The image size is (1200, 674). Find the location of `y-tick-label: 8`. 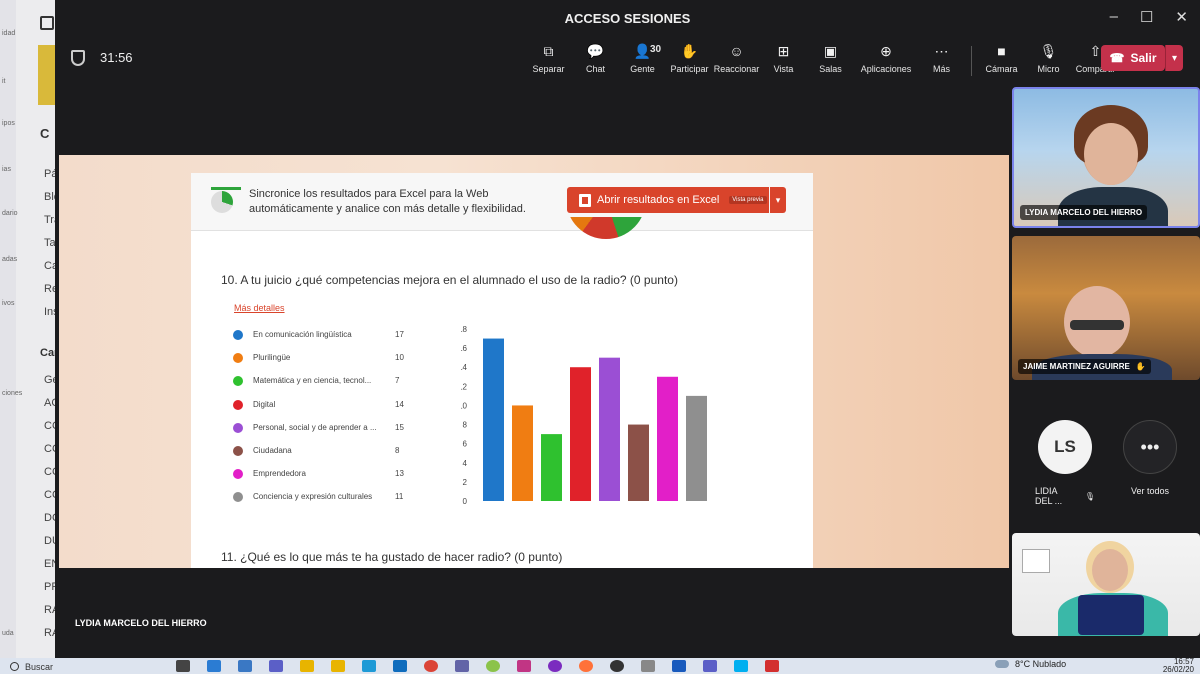

y-tick-label: 8 is located at coordinates (465, 425).